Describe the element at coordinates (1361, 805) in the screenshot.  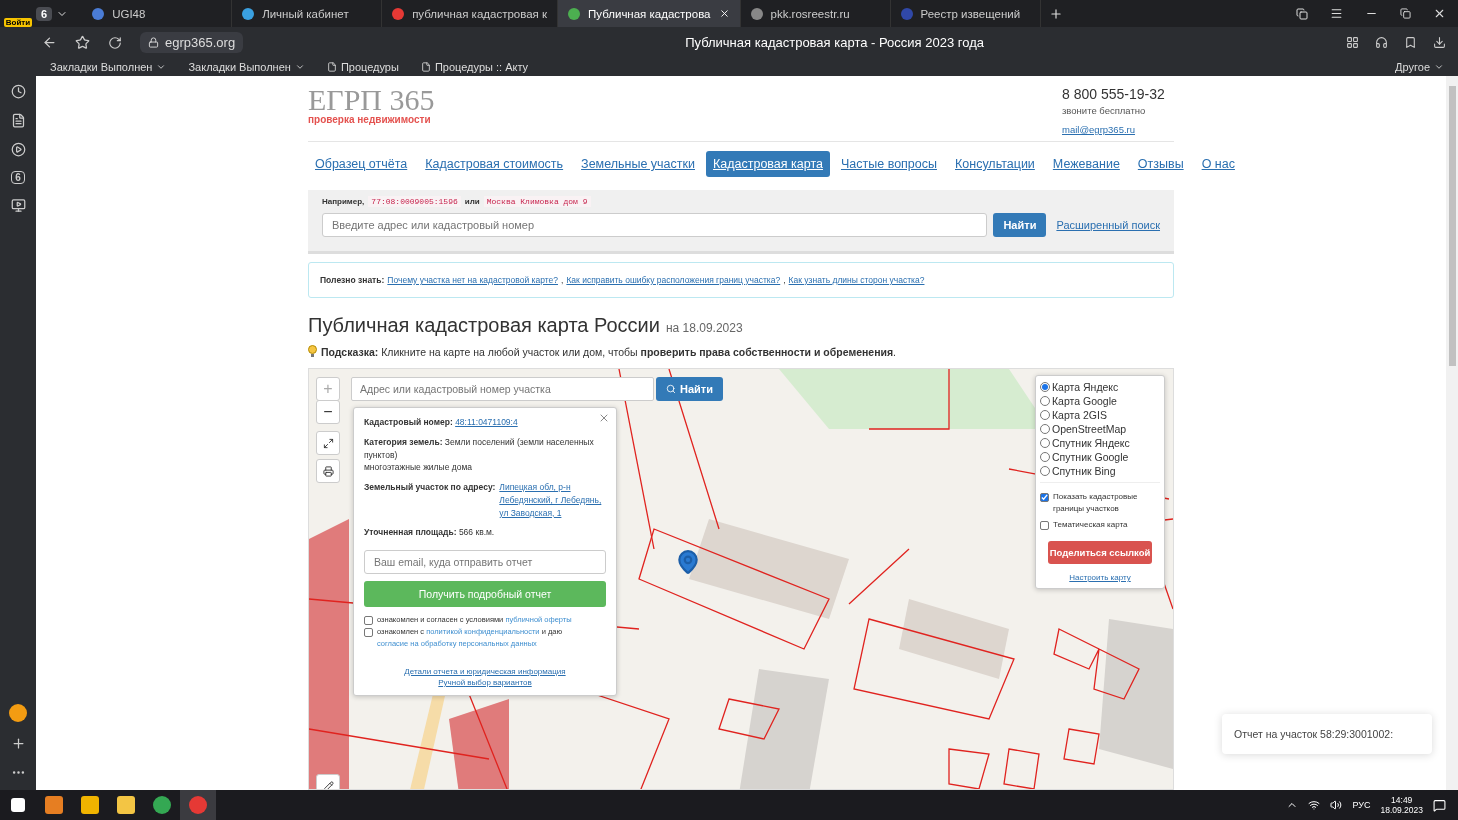
I see `language-indicator: РУС` at that location.